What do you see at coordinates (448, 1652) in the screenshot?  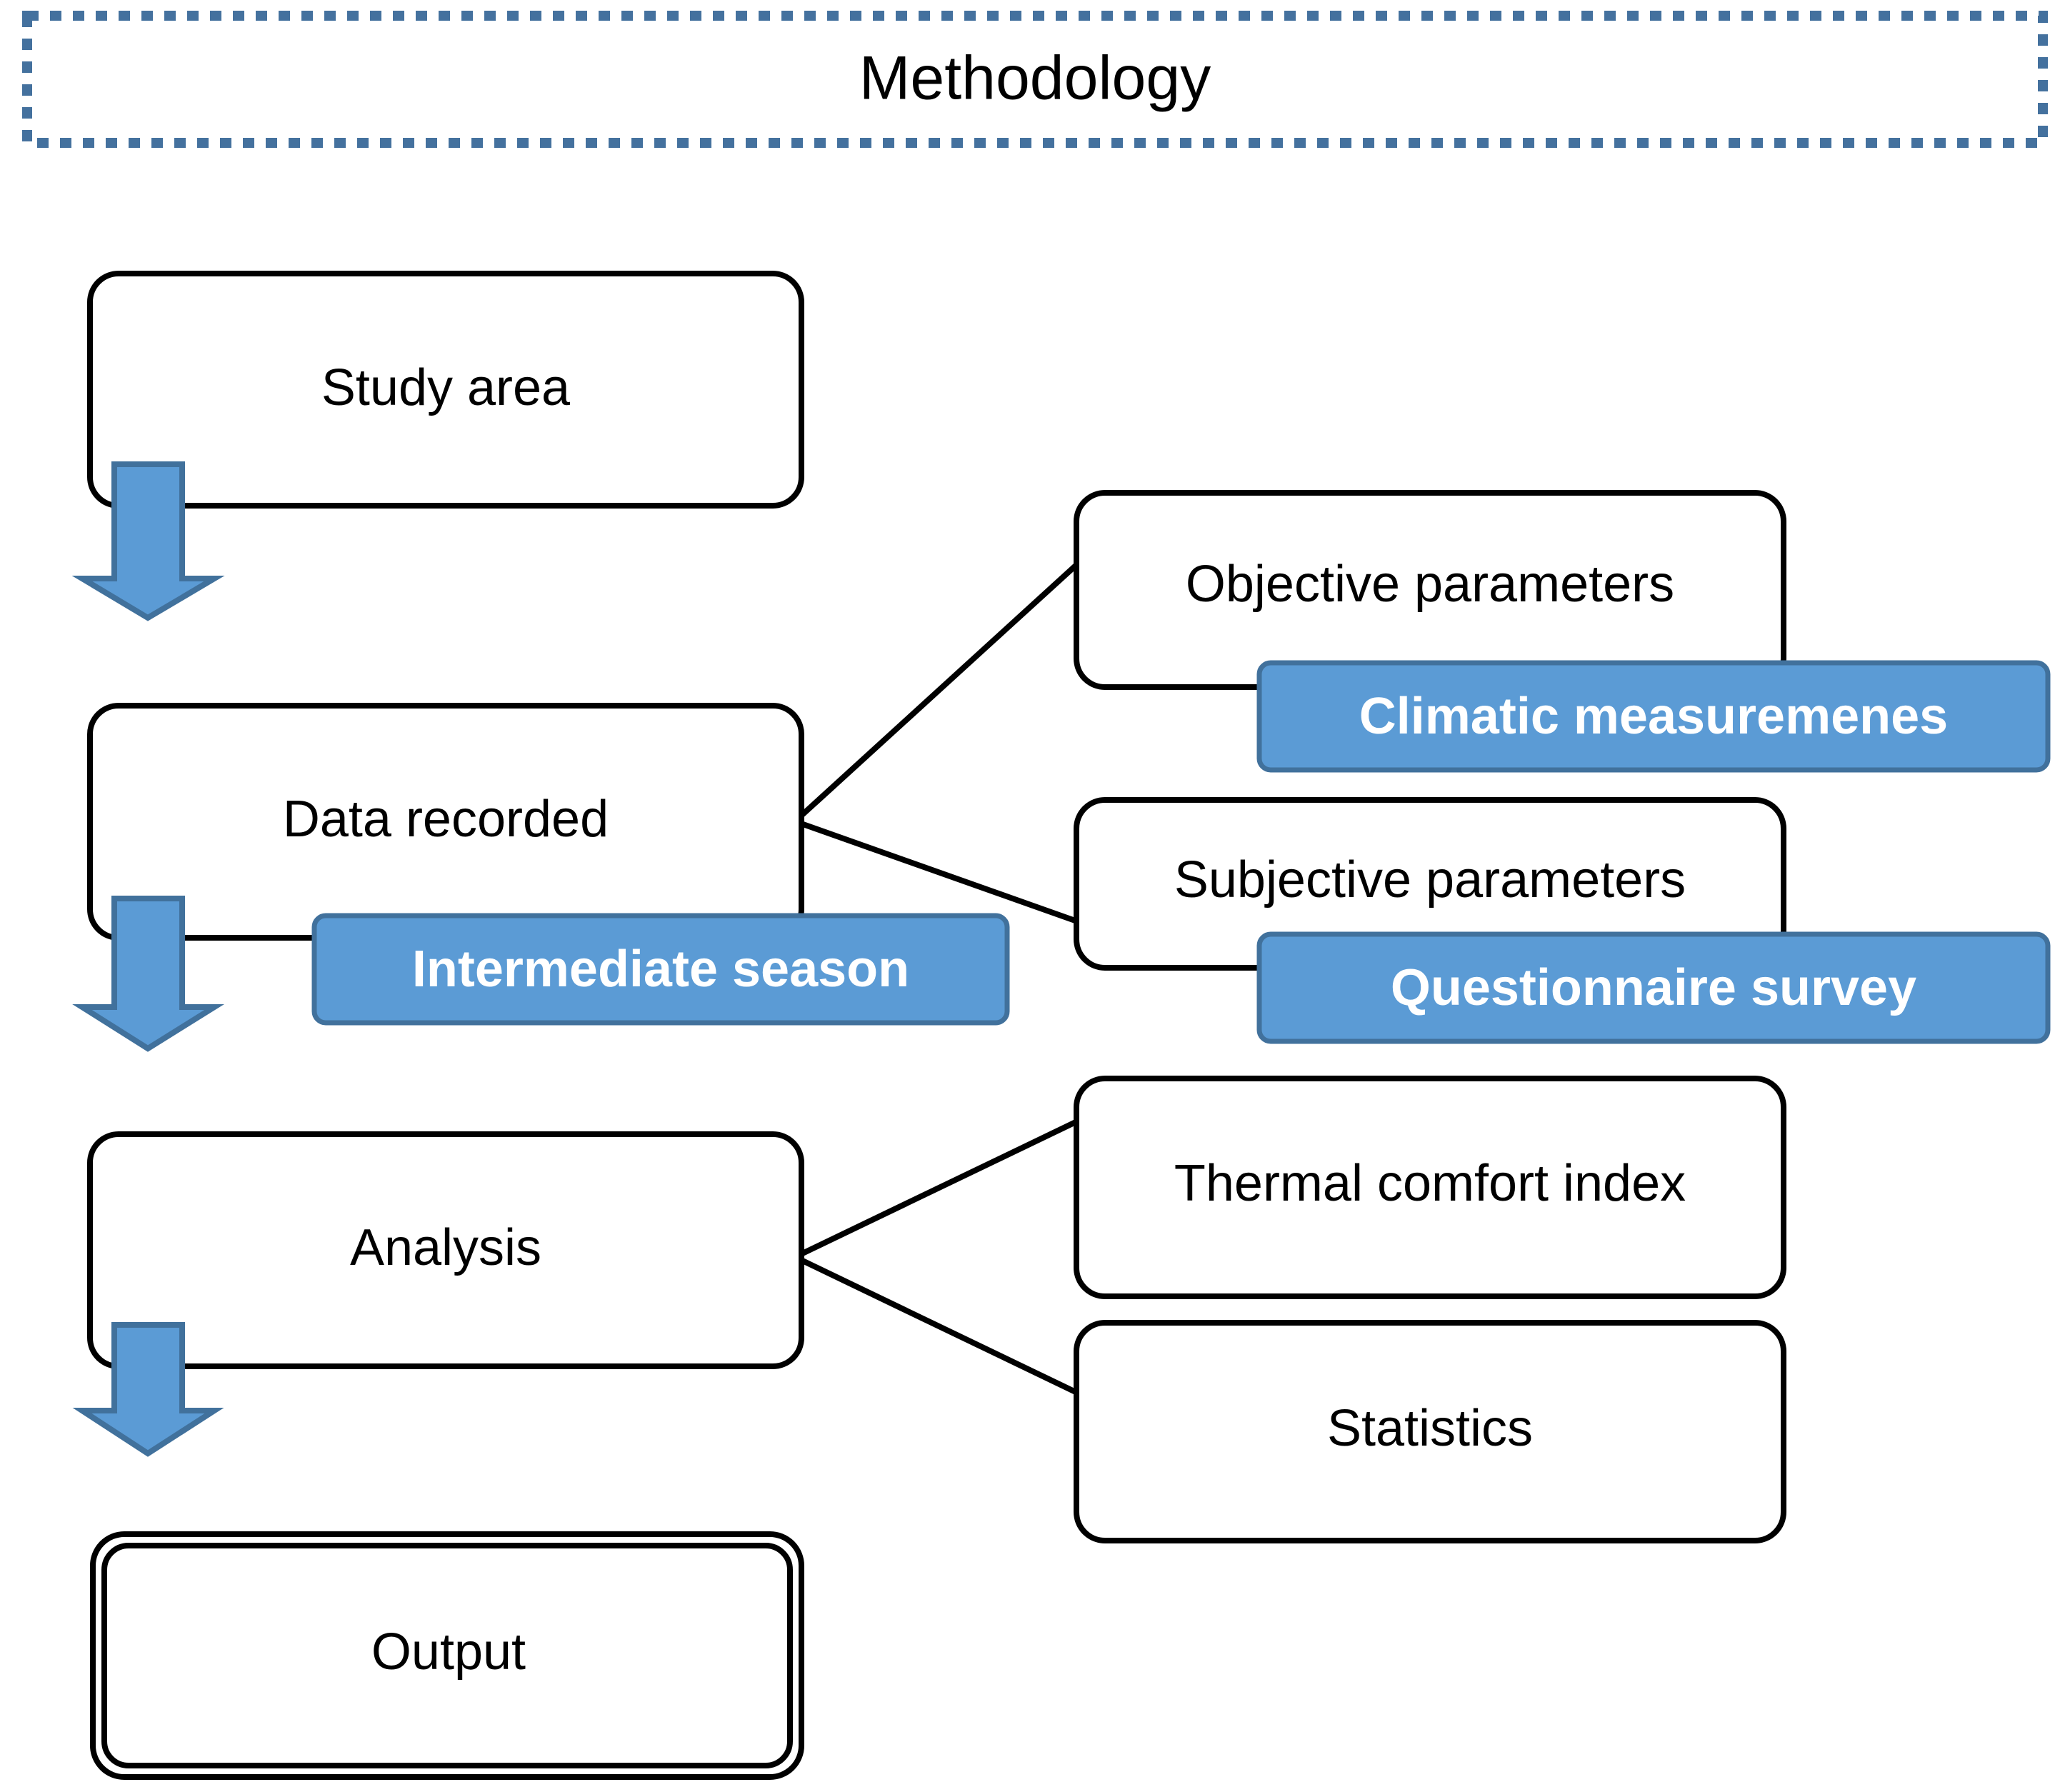 I see `node-output-label: Output` at bounding box center [448, 1652].